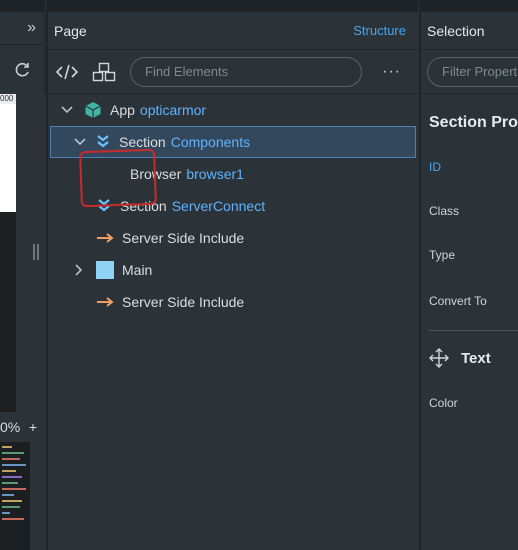 The image size is (518, 550). Describe the element at coordinates (36, 252) in the screenshot. I see `splitter-grip` at that location.